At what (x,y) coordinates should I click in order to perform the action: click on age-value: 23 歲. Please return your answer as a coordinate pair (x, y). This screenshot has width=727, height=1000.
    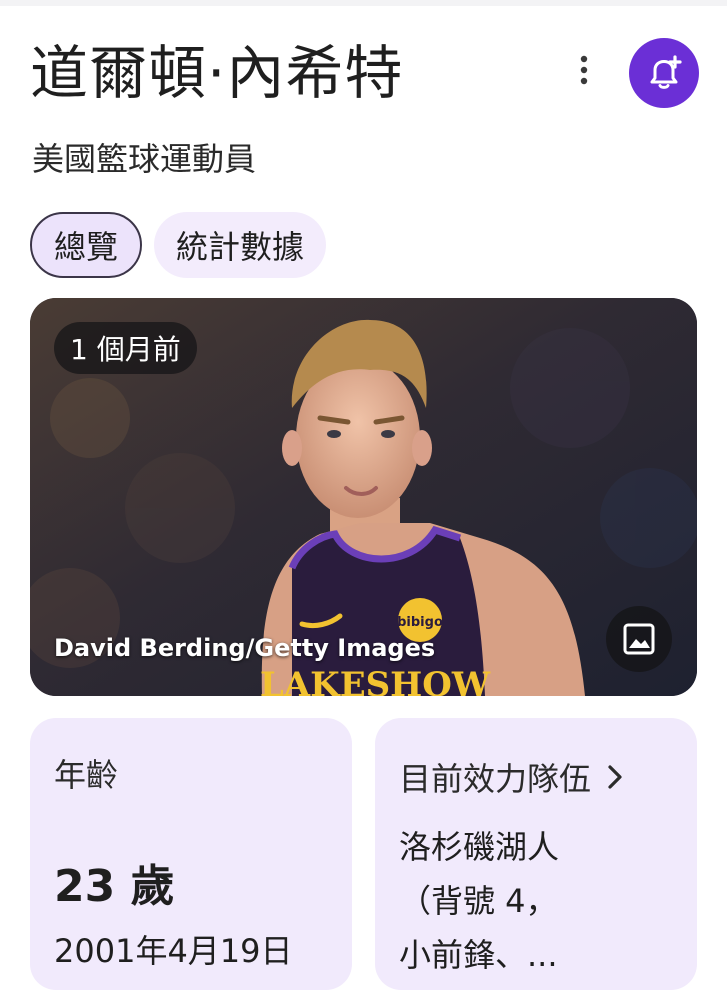
    Looking at the image, I should click on (114, 886).